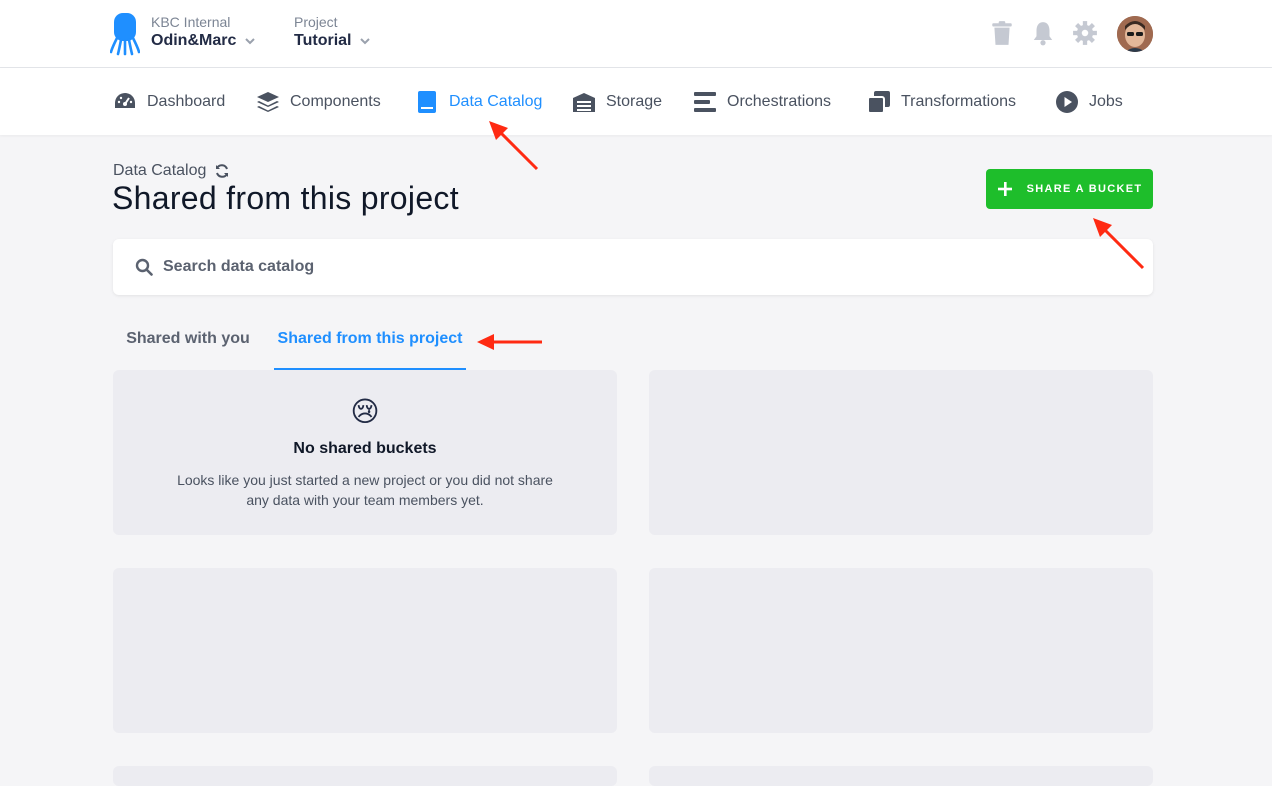 The width and height of the screenshot is (1272, 786). What do you see at coordinates (125, 34) in the screenshot?
I see `logo-icon` at bounding box center [125, 34].